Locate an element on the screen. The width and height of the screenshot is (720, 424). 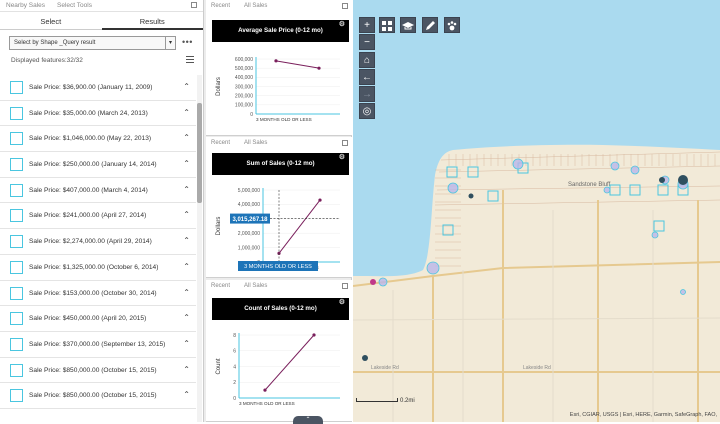
scrollbar-thumb is located at coordinates (199, 153).